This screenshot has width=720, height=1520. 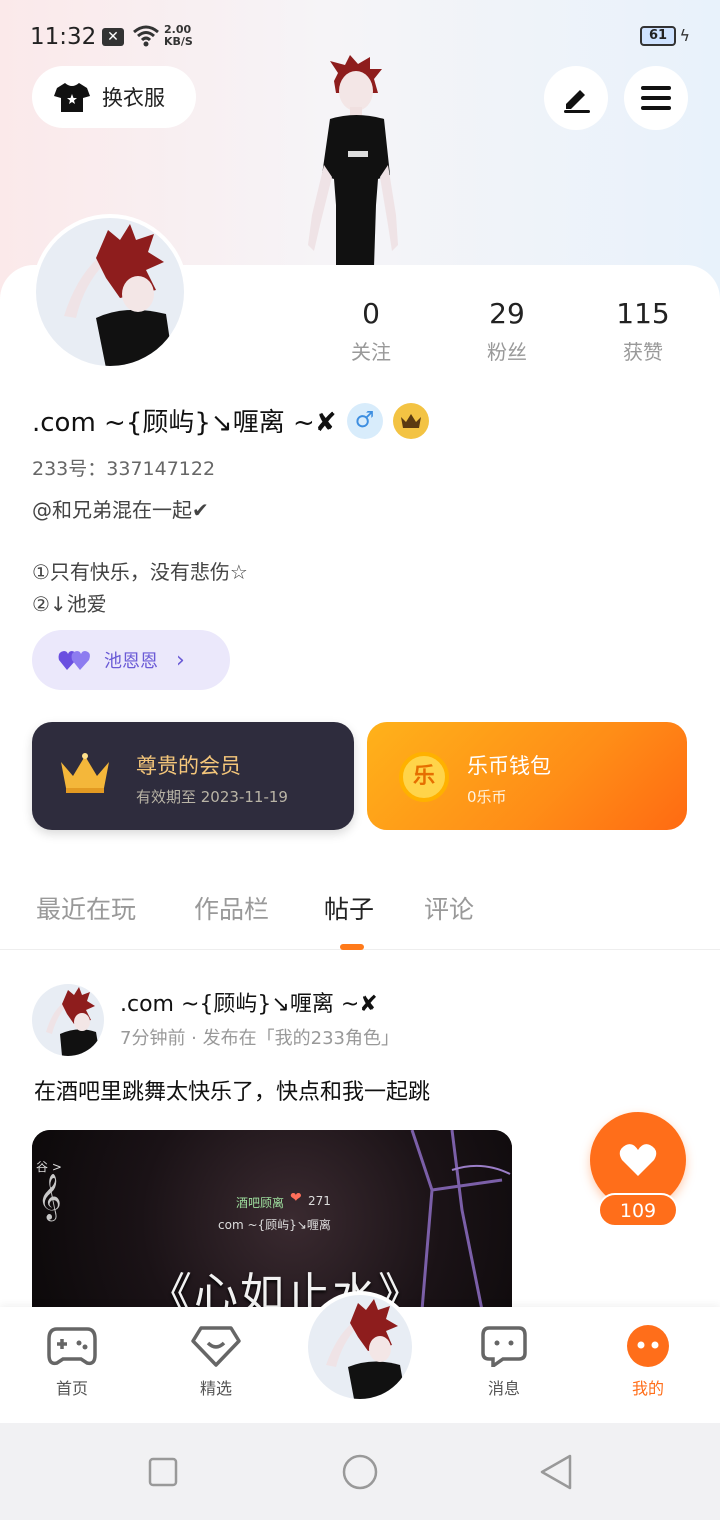 I want to click on stat-following-count: 0, so click(x=371, y=313).